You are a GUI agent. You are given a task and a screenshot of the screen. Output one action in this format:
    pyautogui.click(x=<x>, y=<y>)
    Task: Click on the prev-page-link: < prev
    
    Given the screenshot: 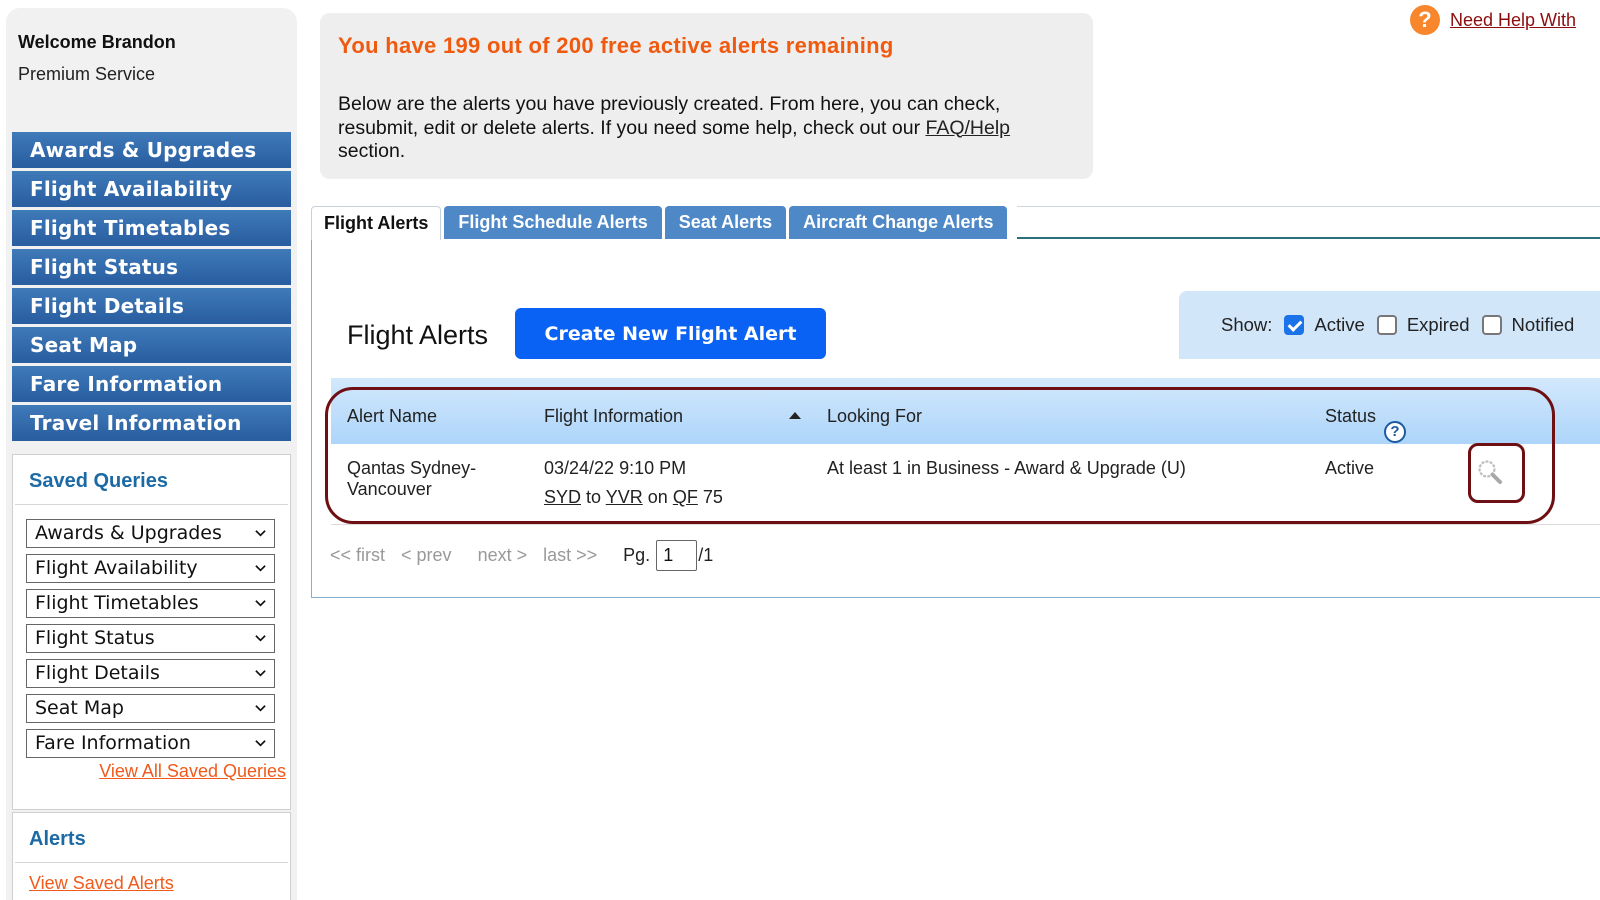 What is the action you would take?
    pyautogui.click(x=426, y=555)
    